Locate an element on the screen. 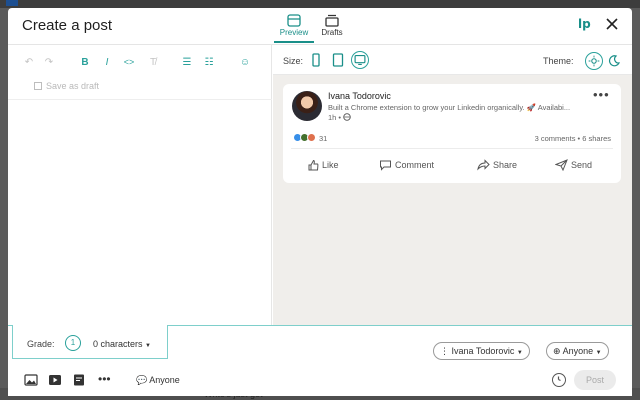 The height and width of the screenshot is (400, 640). tab-drafts: Drafts is located at coordinates (332, 25).